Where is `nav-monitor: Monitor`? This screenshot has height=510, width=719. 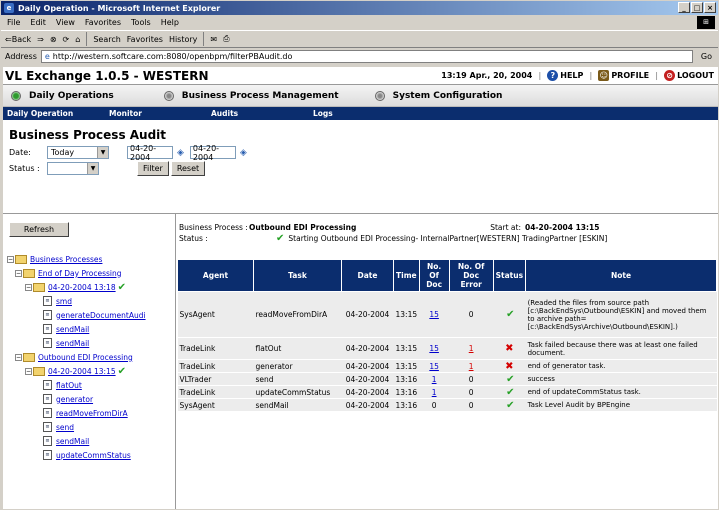 nav-monitor: Monitor is located at coordinates (156, 113).